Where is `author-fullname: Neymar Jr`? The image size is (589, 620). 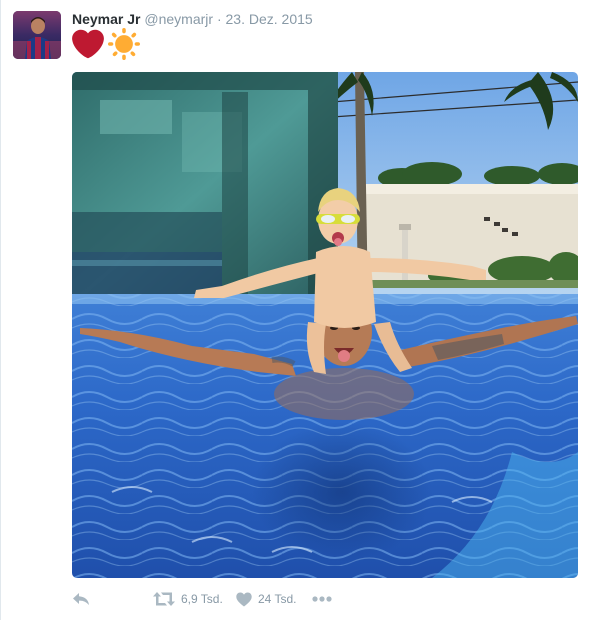
author-fullname: Neymar Jr is located at coordinates (106, 19).